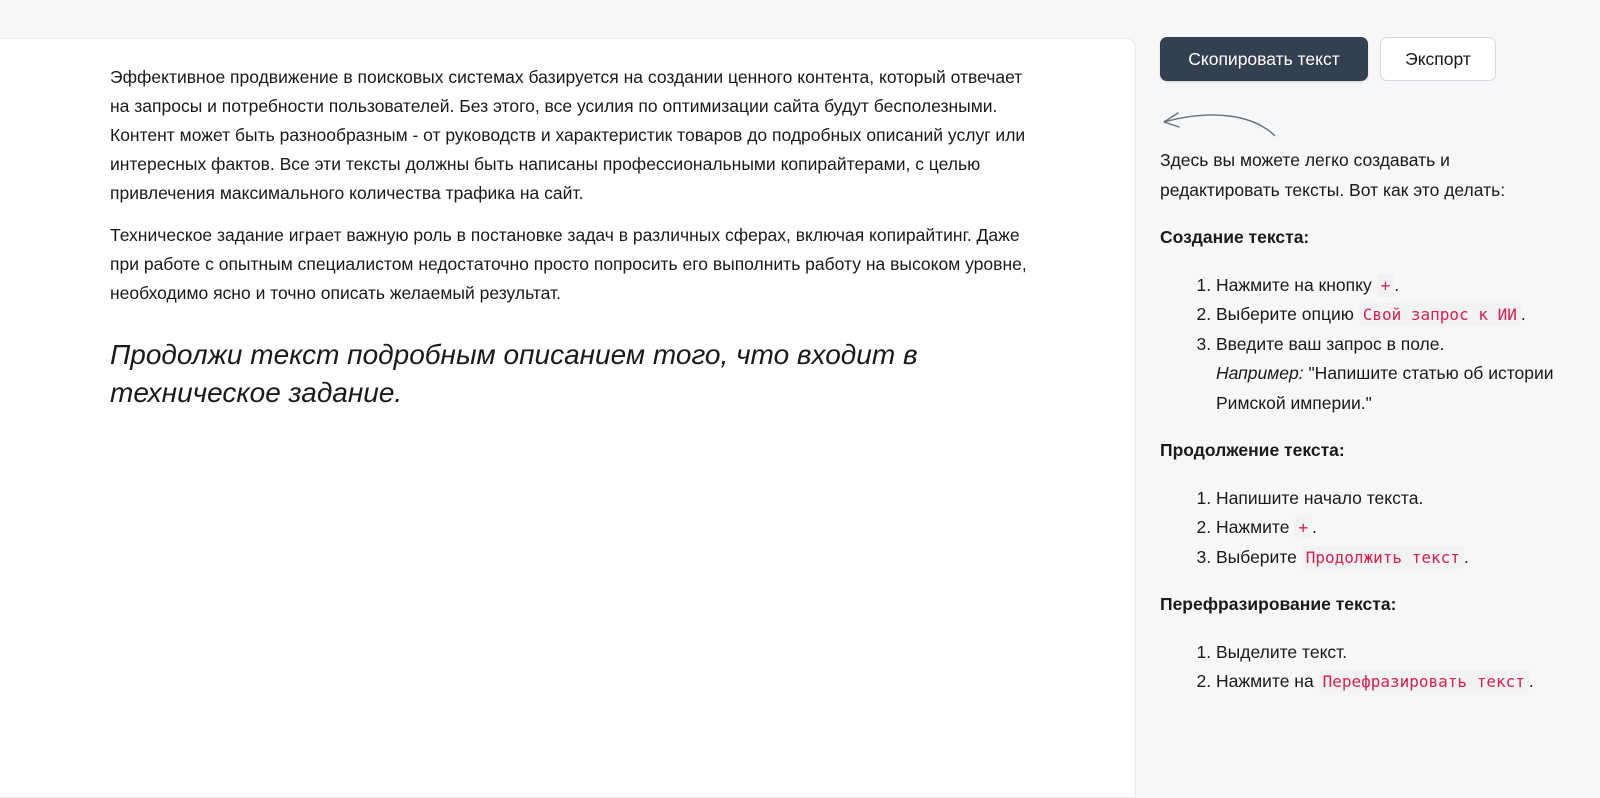 The width and height of the screenshot is (1600, 798). I want to click on inline-code: Свой запрос к ИИ, so click(1439, 314).